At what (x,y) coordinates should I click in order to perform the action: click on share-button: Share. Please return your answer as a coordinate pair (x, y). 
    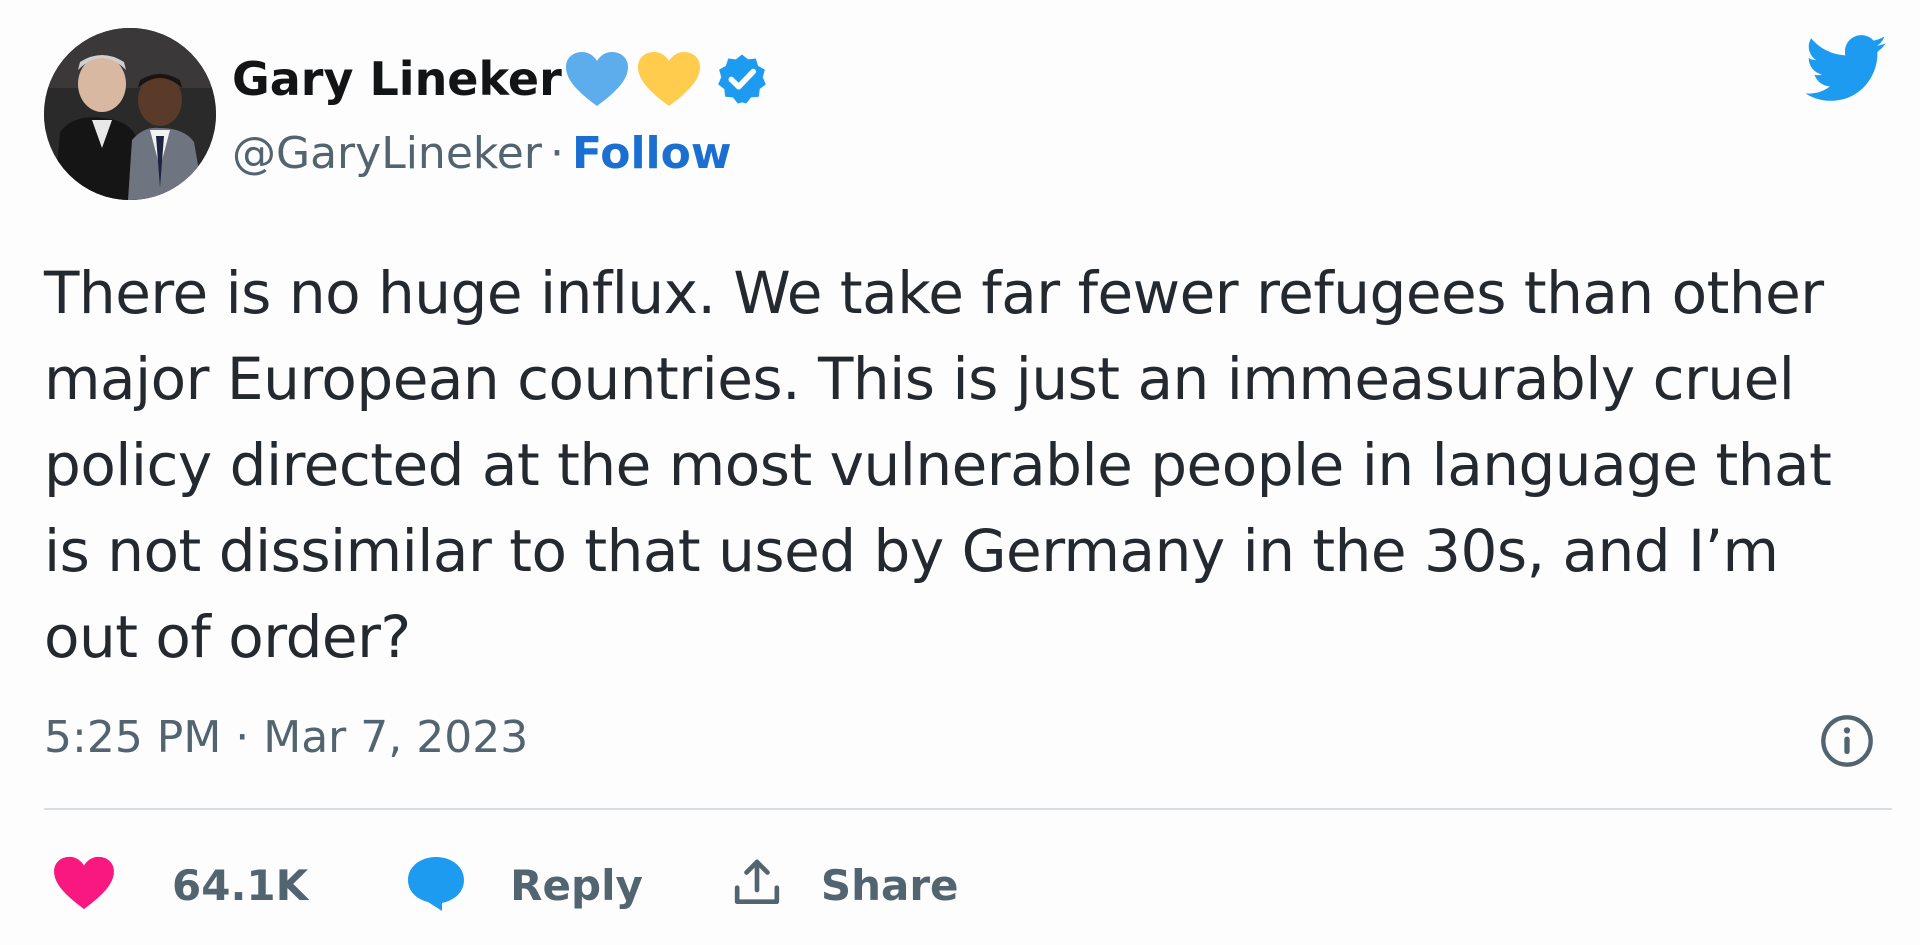
    Looking at the image, I should click on (844, 885).